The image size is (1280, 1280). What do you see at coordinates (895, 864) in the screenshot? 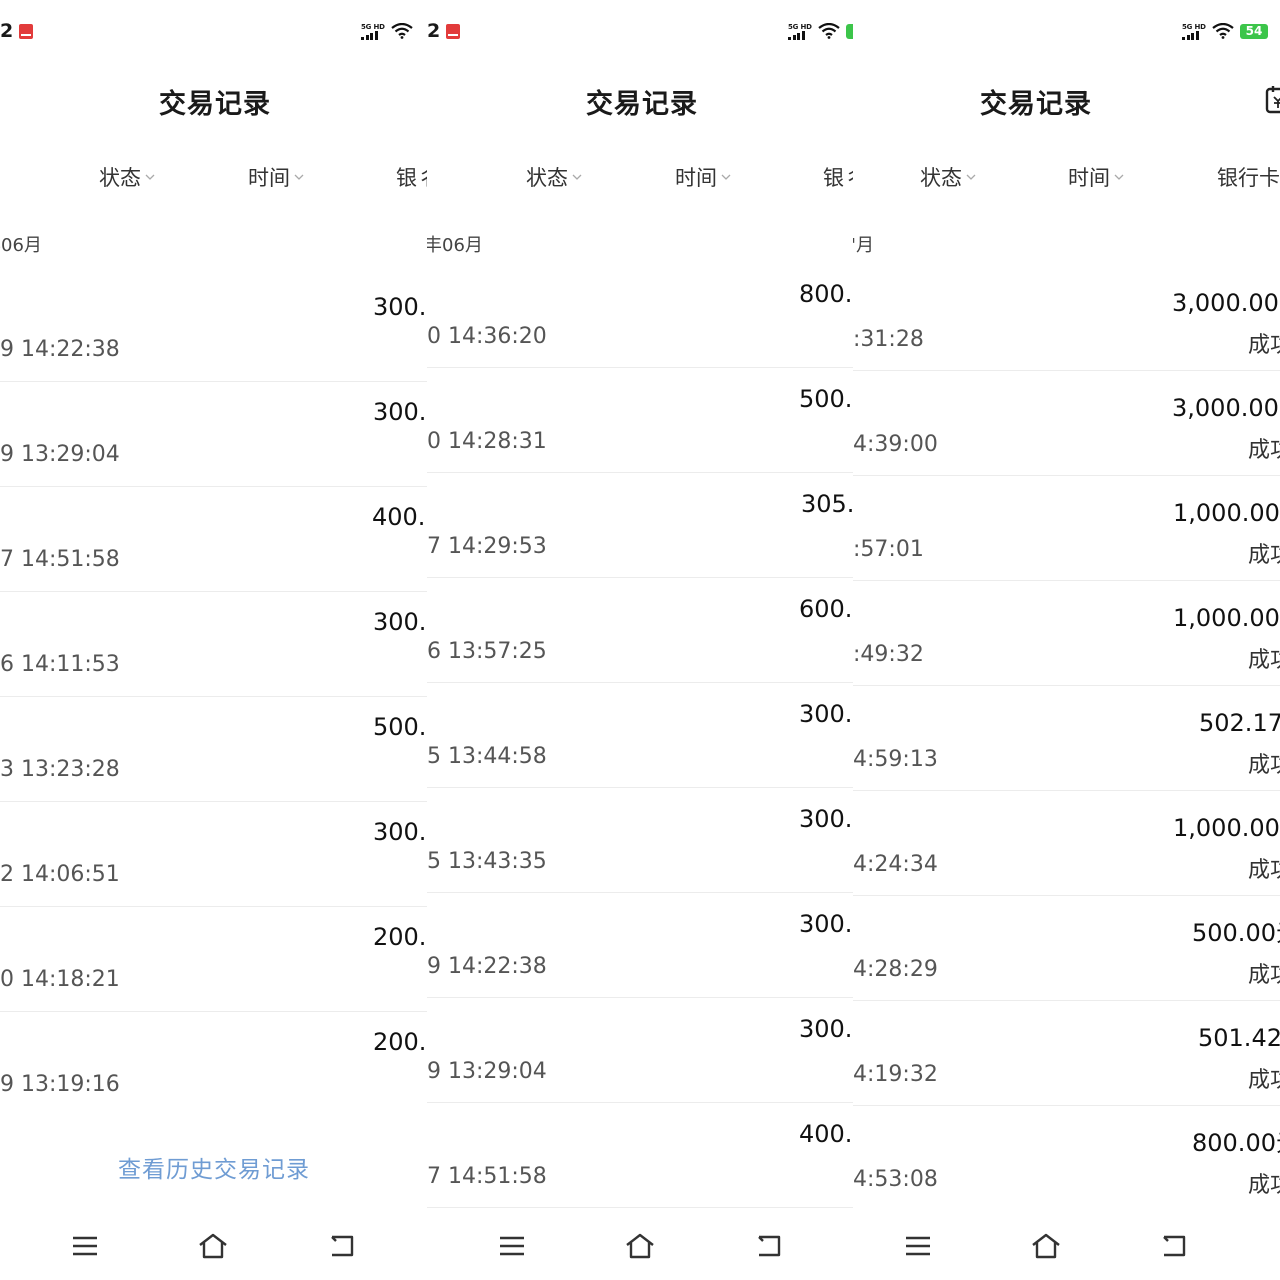
I see `transaction-time: 4:24:34` at bounding box center [895, 864].